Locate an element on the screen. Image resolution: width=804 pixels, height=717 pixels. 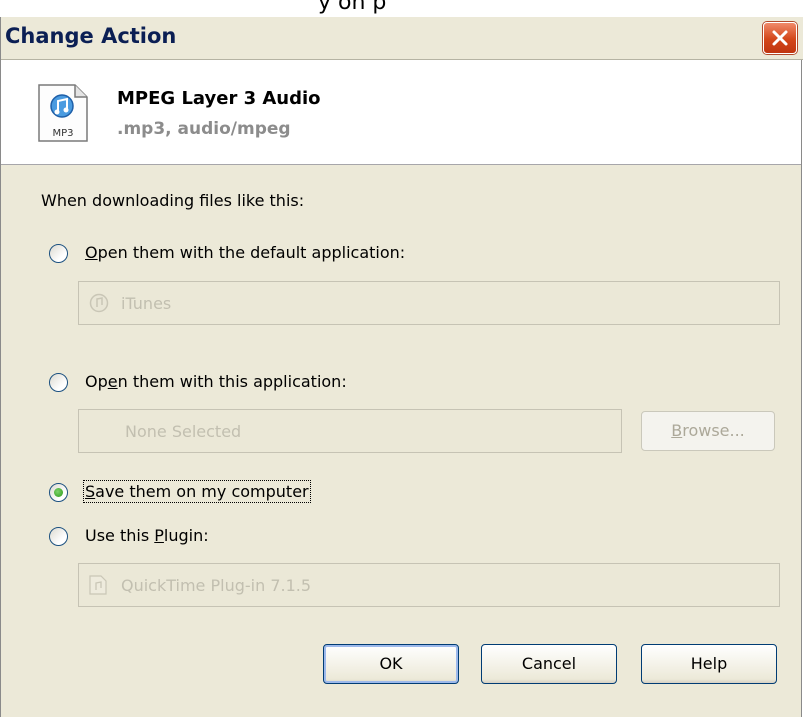
quicktime-plugin-icon is located at coordinates (98, 585).